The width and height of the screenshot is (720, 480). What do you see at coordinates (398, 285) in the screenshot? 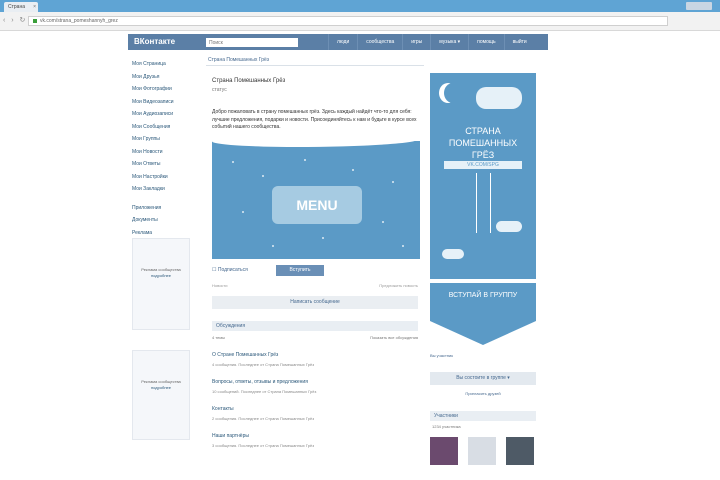
I see `suggest-news-link: Предложить новость` at bounding box center [398, 285].